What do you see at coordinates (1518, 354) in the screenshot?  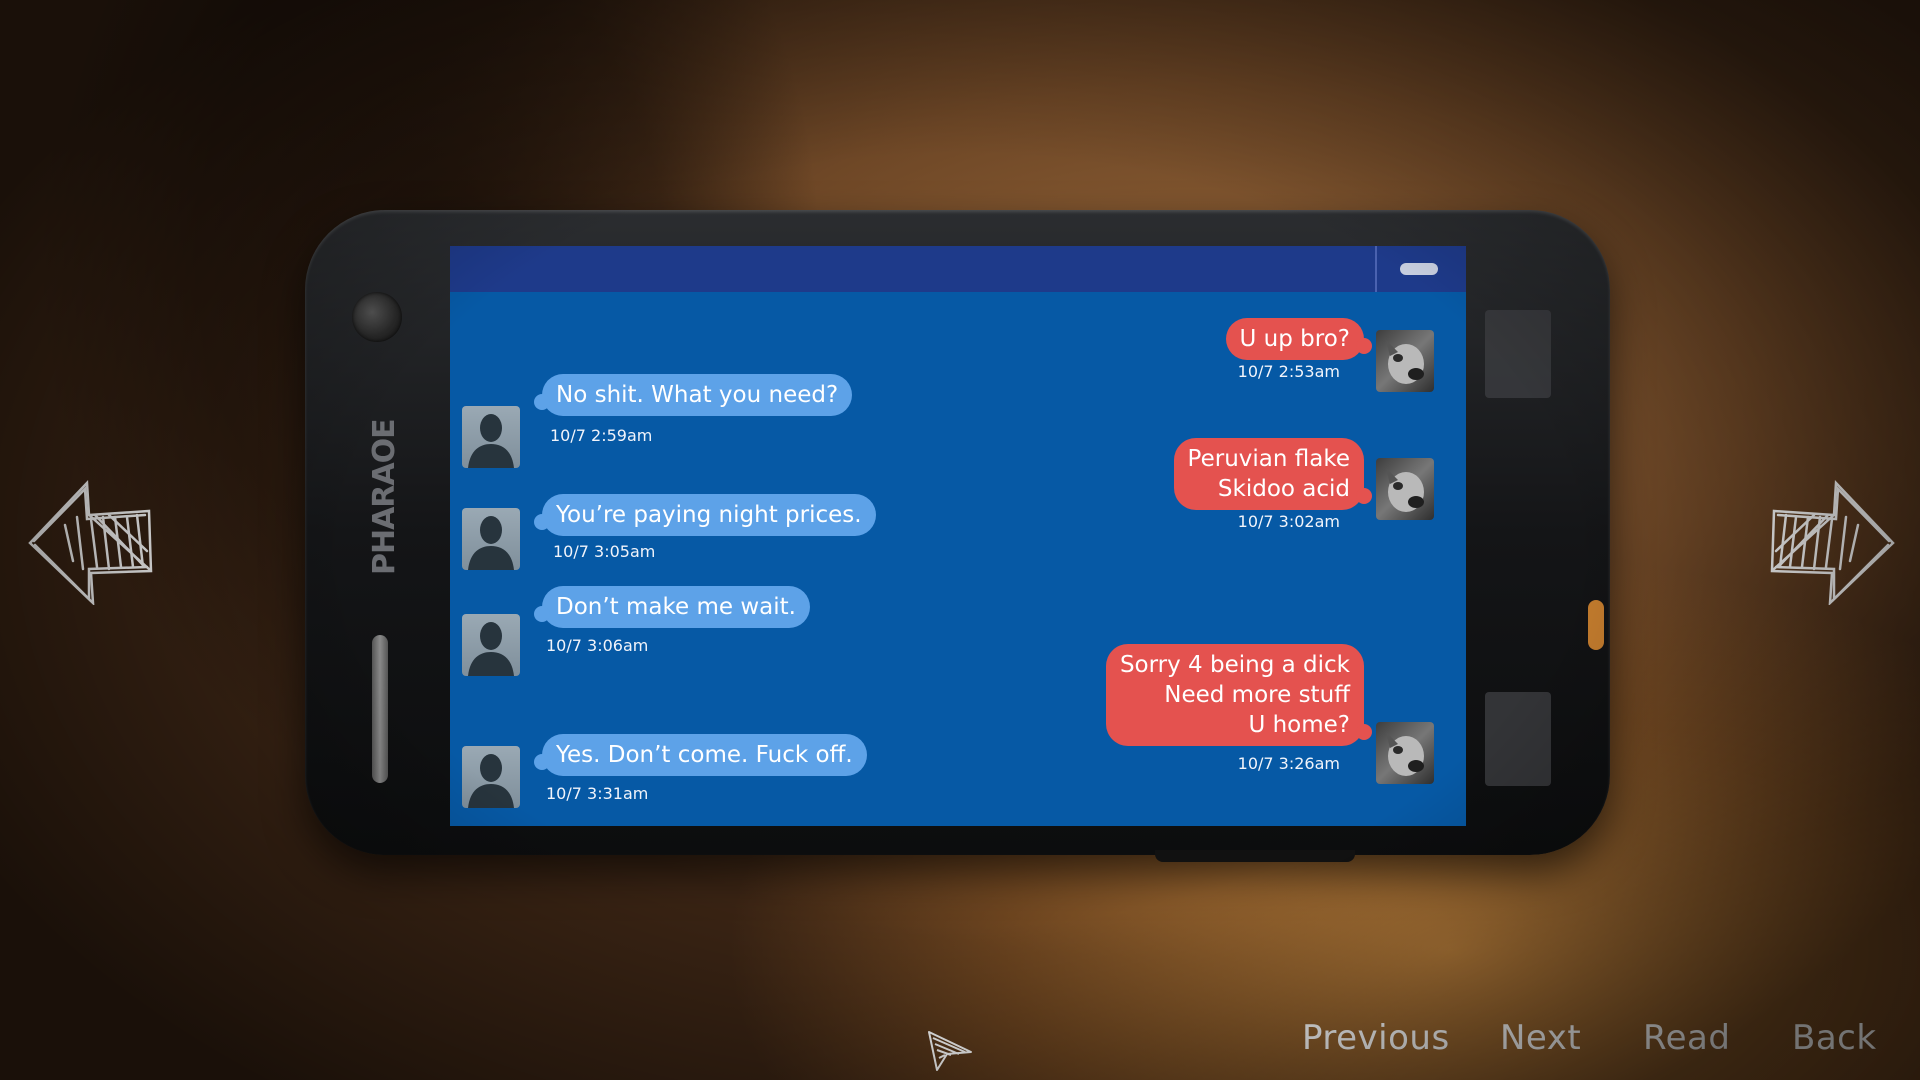 I see `side-sensor-top` at bounding box center [1518, 354].